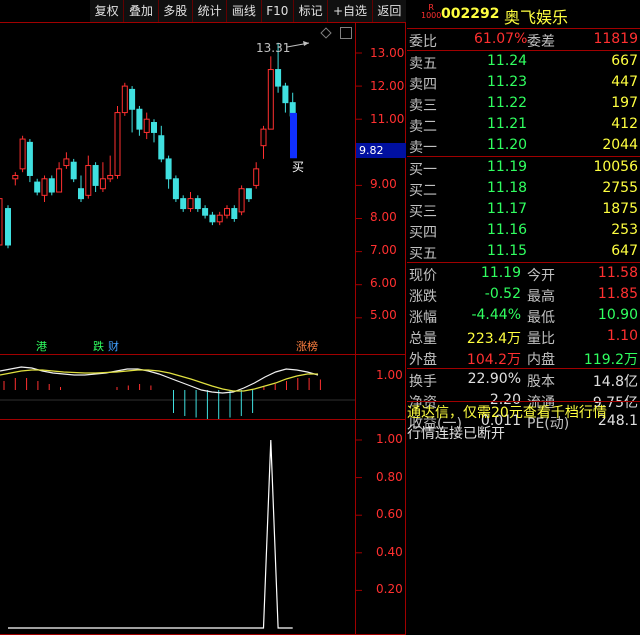 The width and height of the screenshot is (640, 635). Describe the element at coordinates (293, 135) in the screenshot. I see `buy-candle` at that location.